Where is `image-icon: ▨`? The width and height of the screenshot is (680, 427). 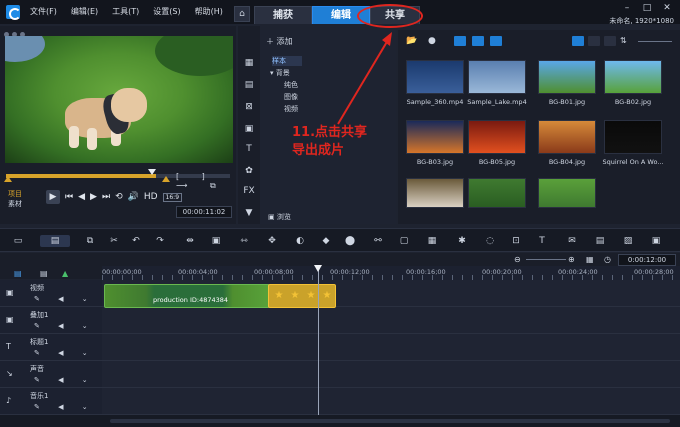
image-icon: ▨ is located at coordinates (628, 241).